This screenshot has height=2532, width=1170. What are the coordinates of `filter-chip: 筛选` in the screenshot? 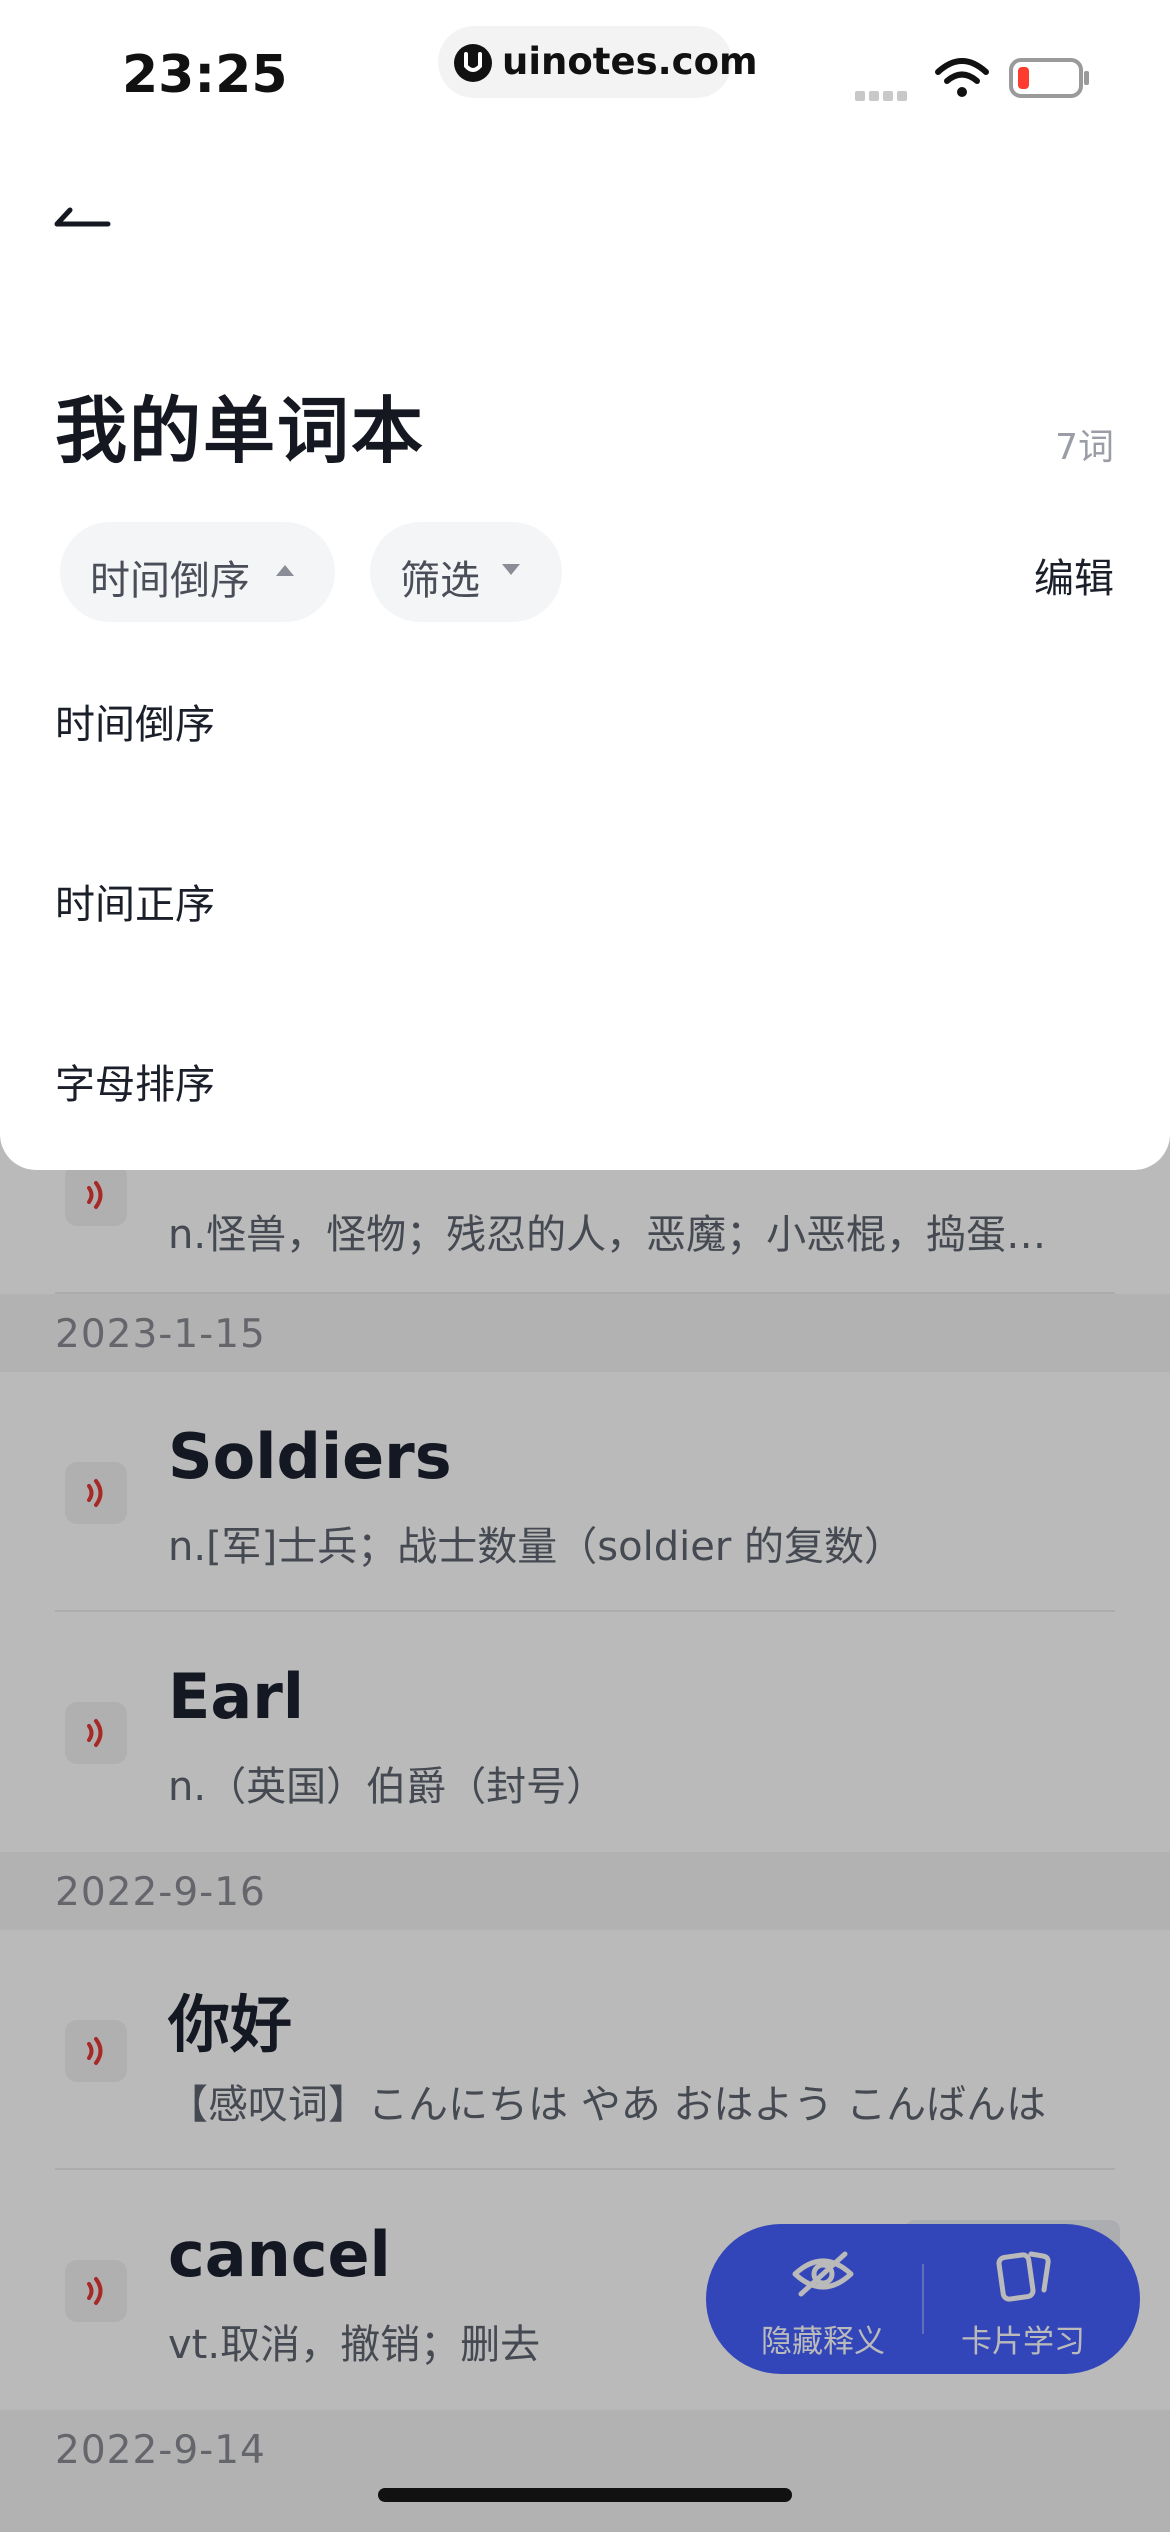 It's located at (466, 572).